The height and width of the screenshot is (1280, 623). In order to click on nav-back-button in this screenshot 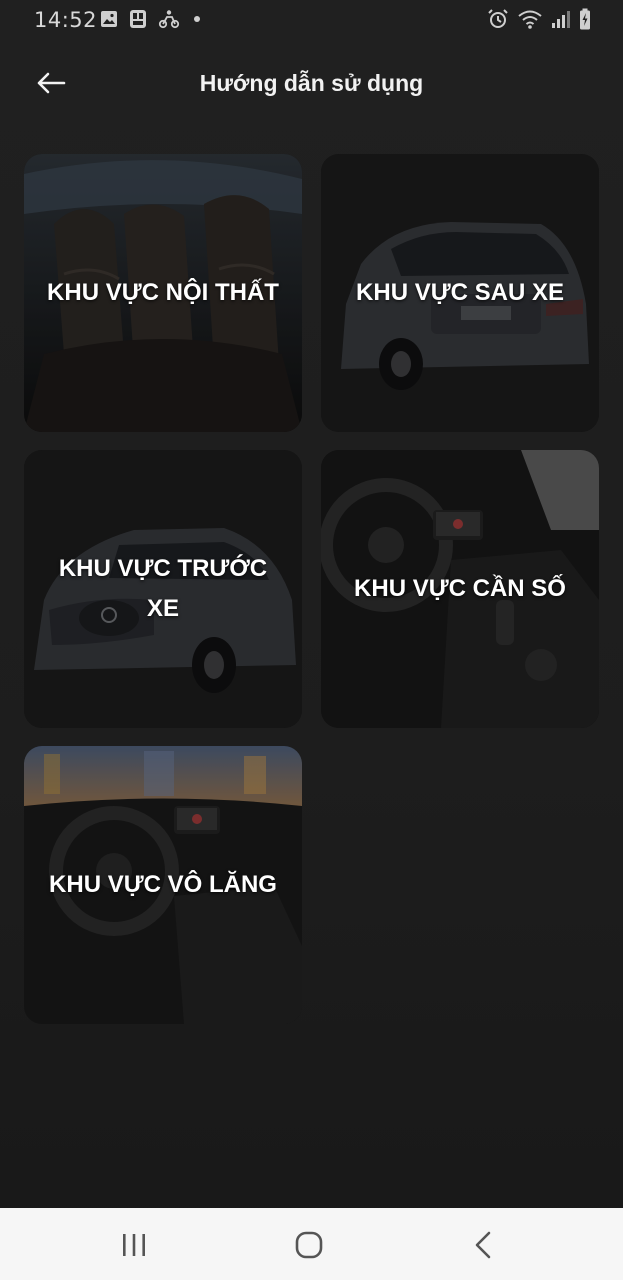, I will do `click(484, 1245)`.